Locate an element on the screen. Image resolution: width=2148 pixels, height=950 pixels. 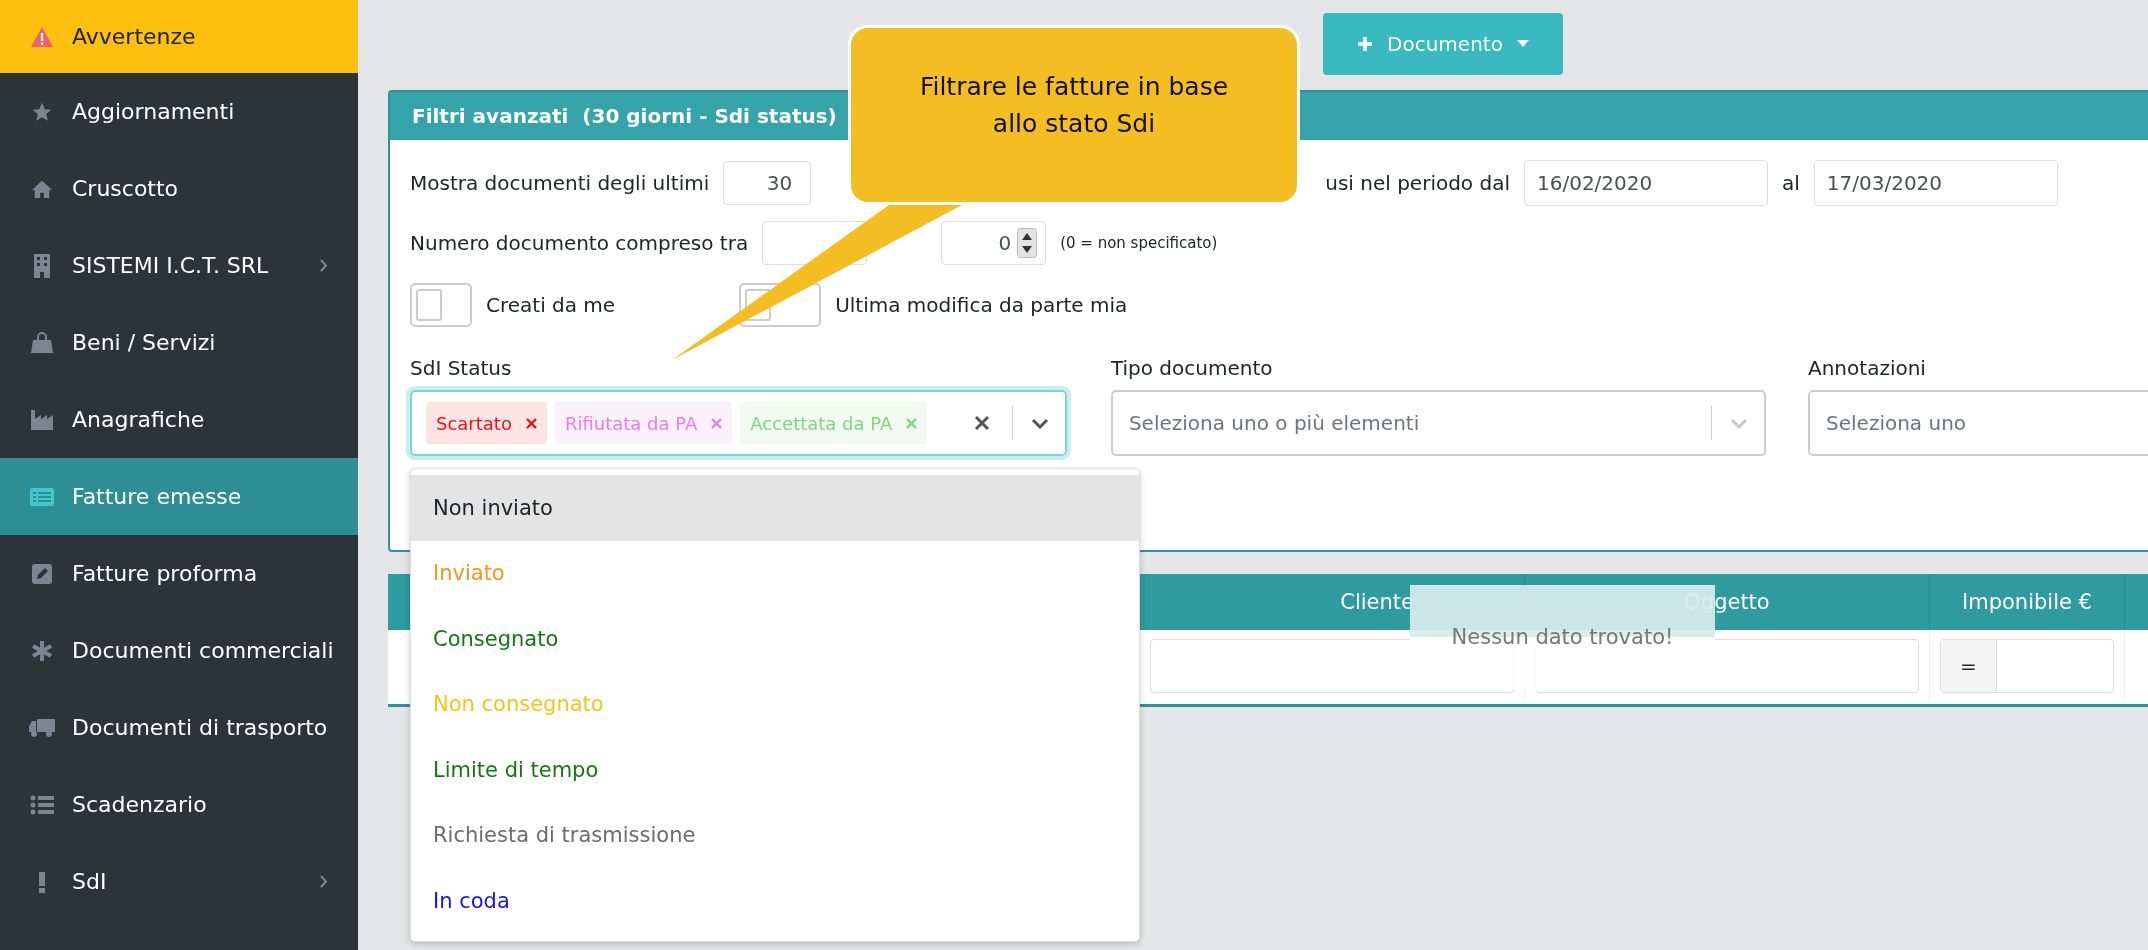
toggle-label: Ultima modifica da parte mia is located at coordinates (981, 305).